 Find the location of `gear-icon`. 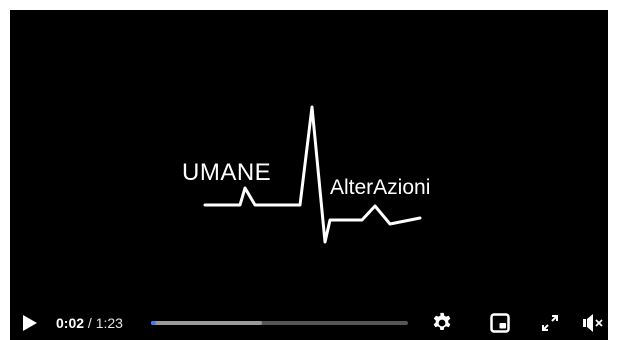

gear-icon is located at coordinates (442, 321).